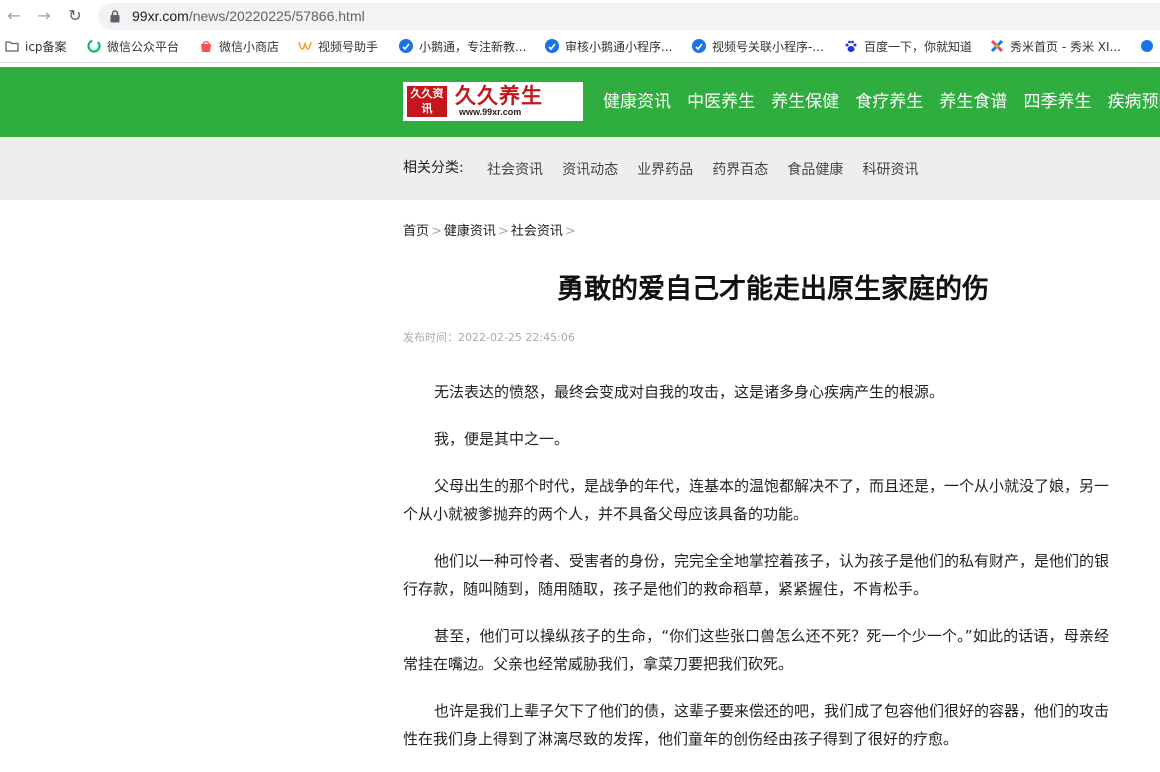 The width and height of the screenshot is (1160, 772). What do you see at coordinates (740, 170) in the screenshot?
I see `category-link: 药界百态` at bounding box center [740, 170].